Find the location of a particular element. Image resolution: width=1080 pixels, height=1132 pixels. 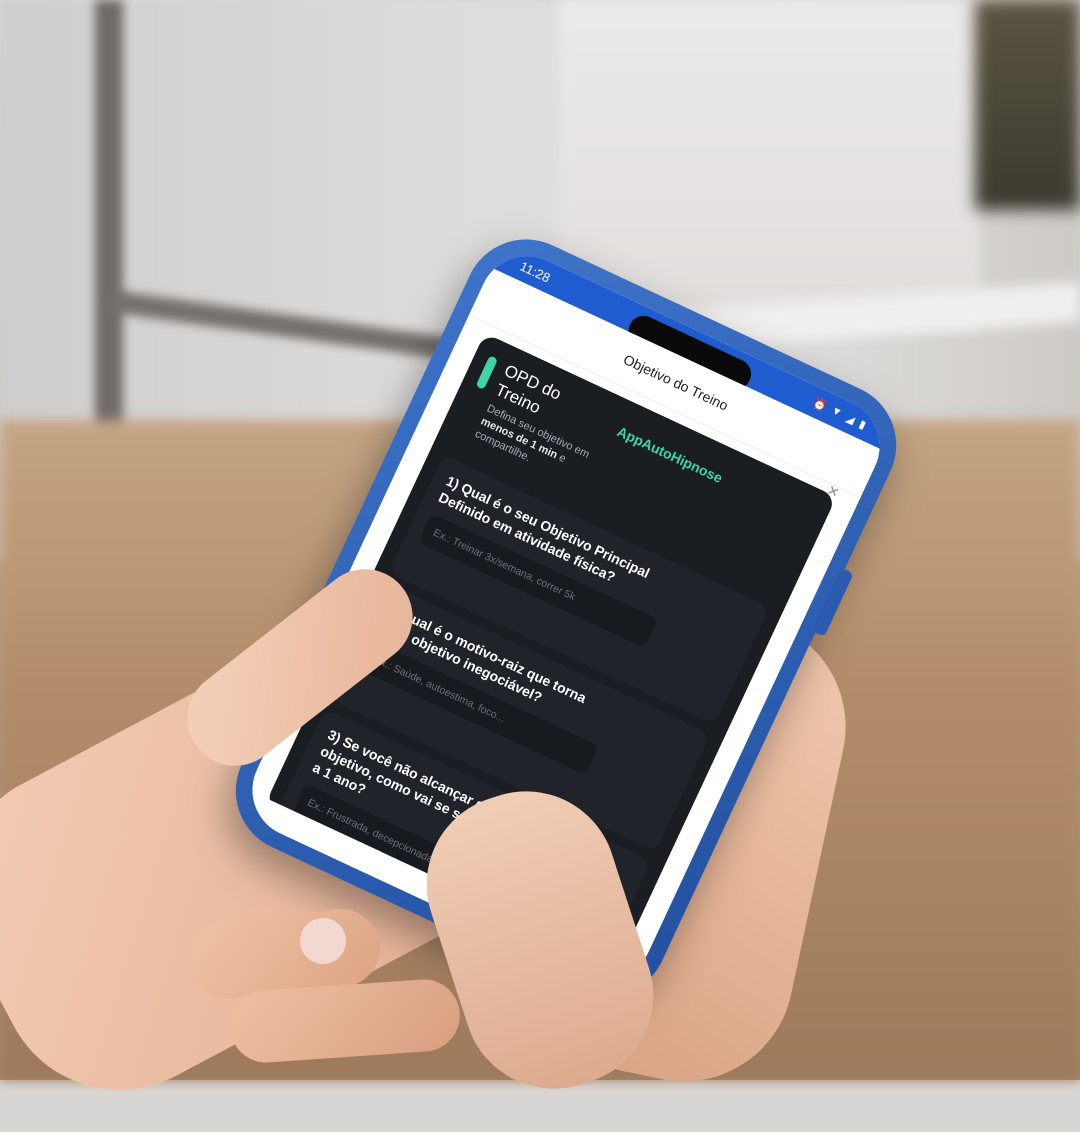

brand-label: AppAutoHipnose is located at coordinates (670, 455).